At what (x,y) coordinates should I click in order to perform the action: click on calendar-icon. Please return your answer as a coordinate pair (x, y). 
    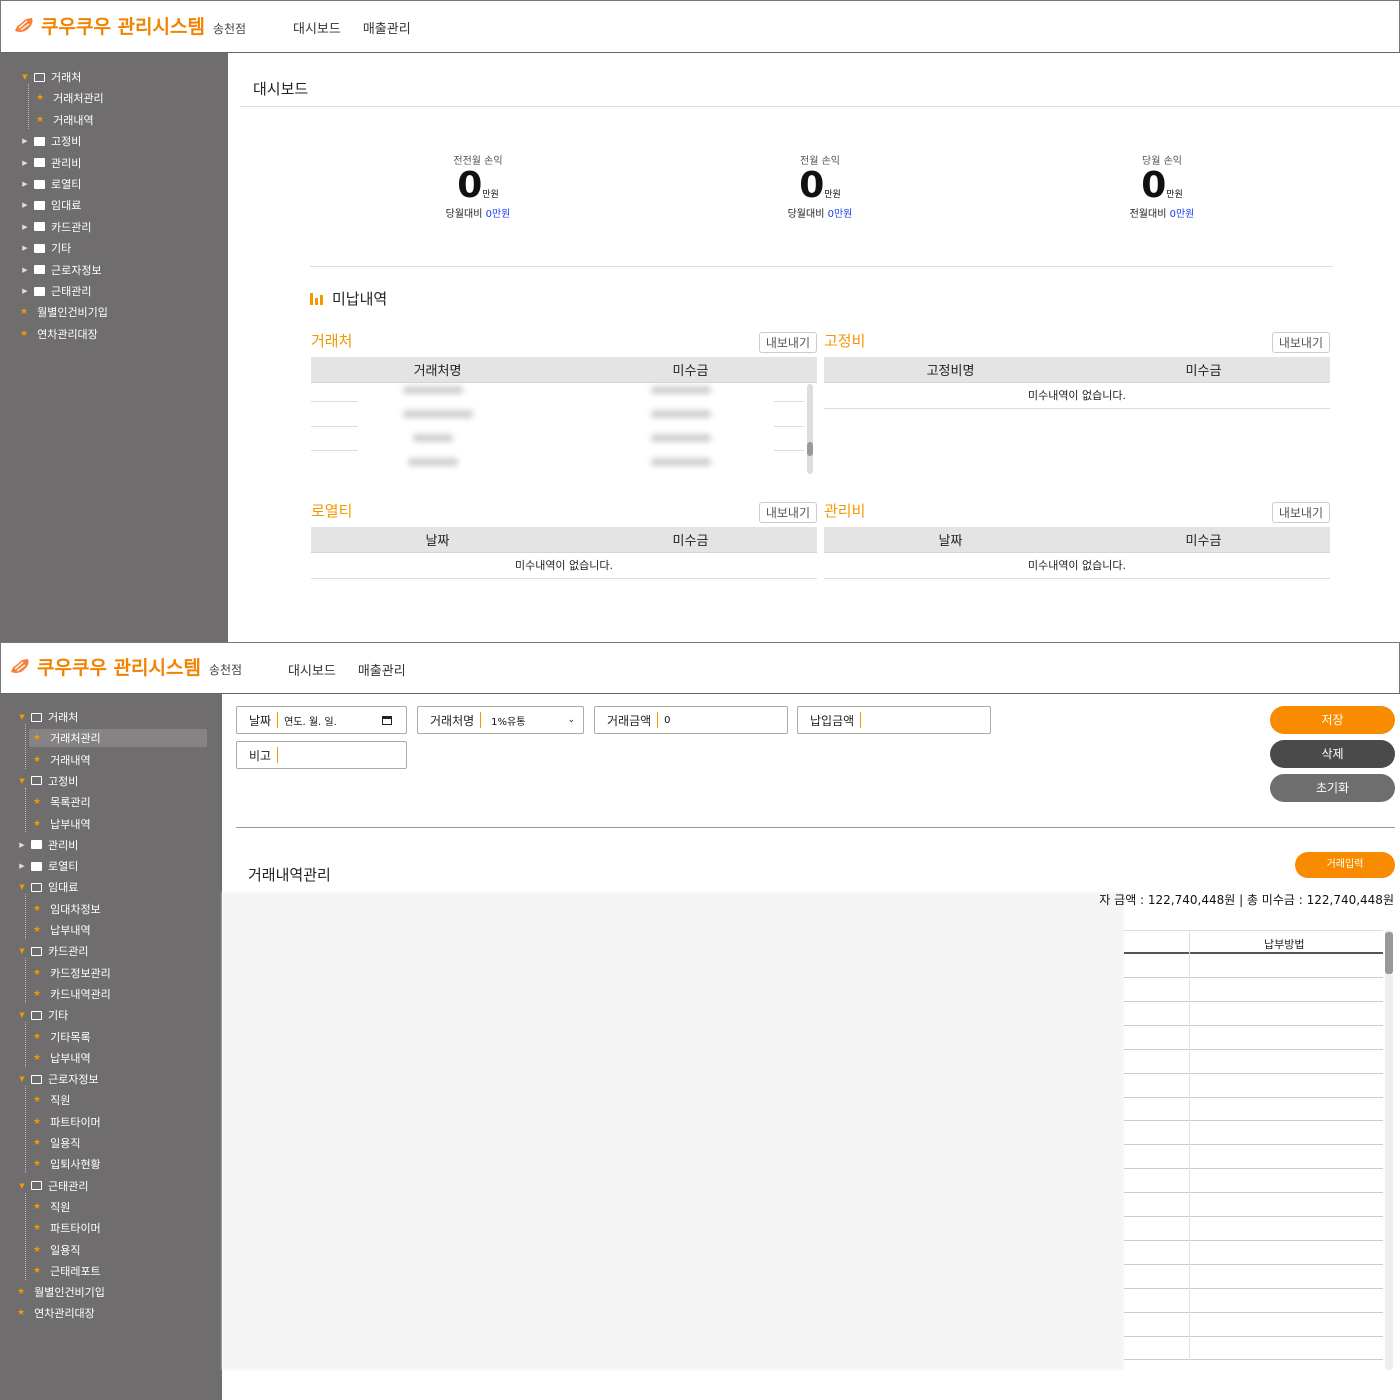
    Looking at the image, I should click on (387, 720).